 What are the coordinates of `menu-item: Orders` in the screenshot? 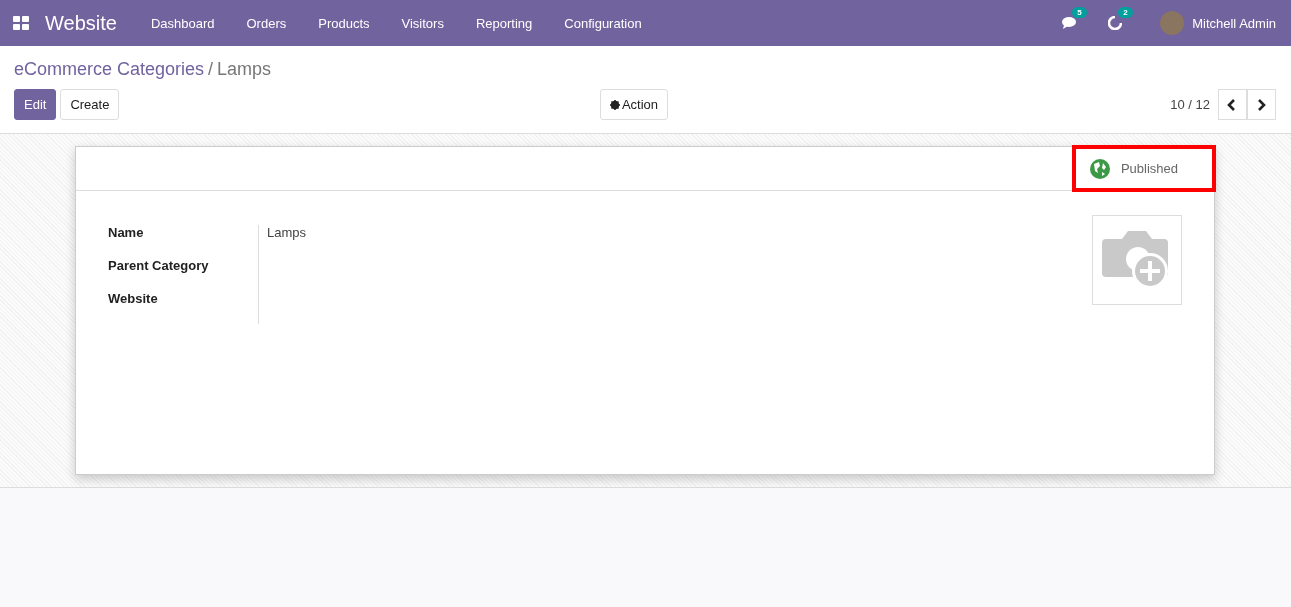 It's located at (266, 23).